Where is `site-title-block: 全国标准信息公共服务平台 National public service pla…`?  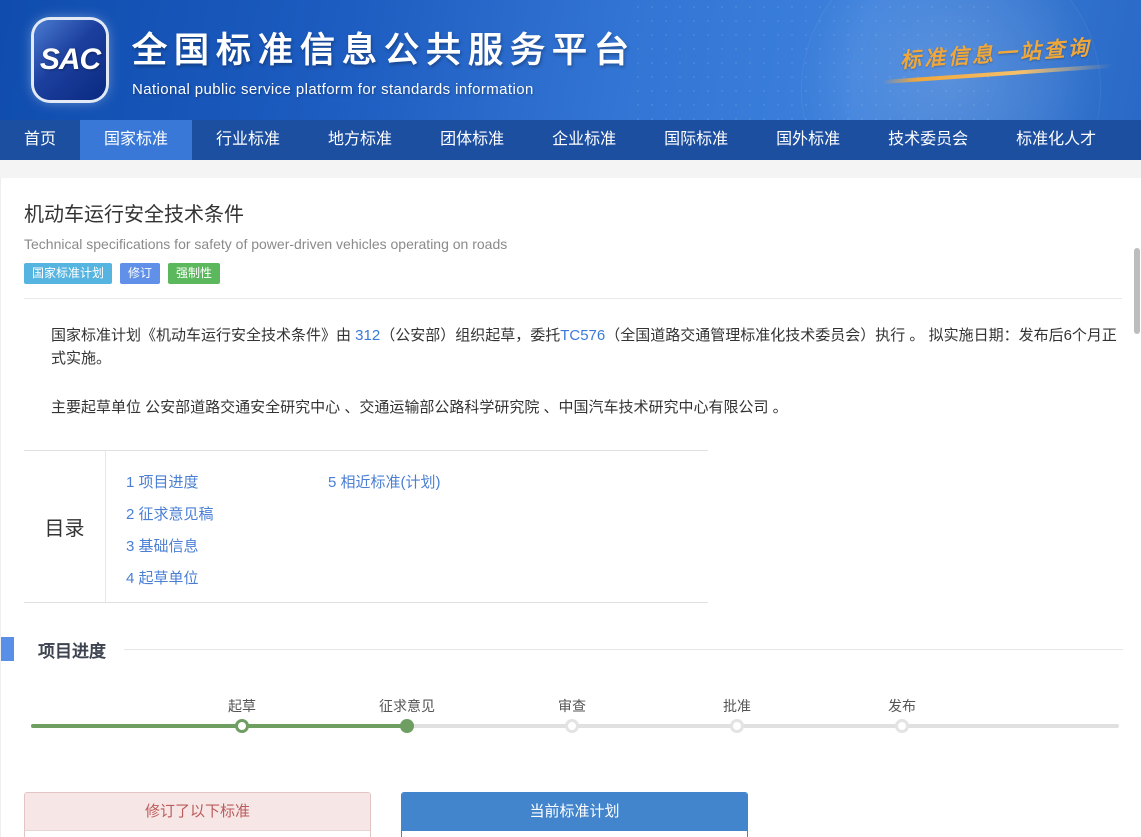
site-title-block: 全国标准信息公共服务平台 National public service pla… is located at coordinates (384, 60).